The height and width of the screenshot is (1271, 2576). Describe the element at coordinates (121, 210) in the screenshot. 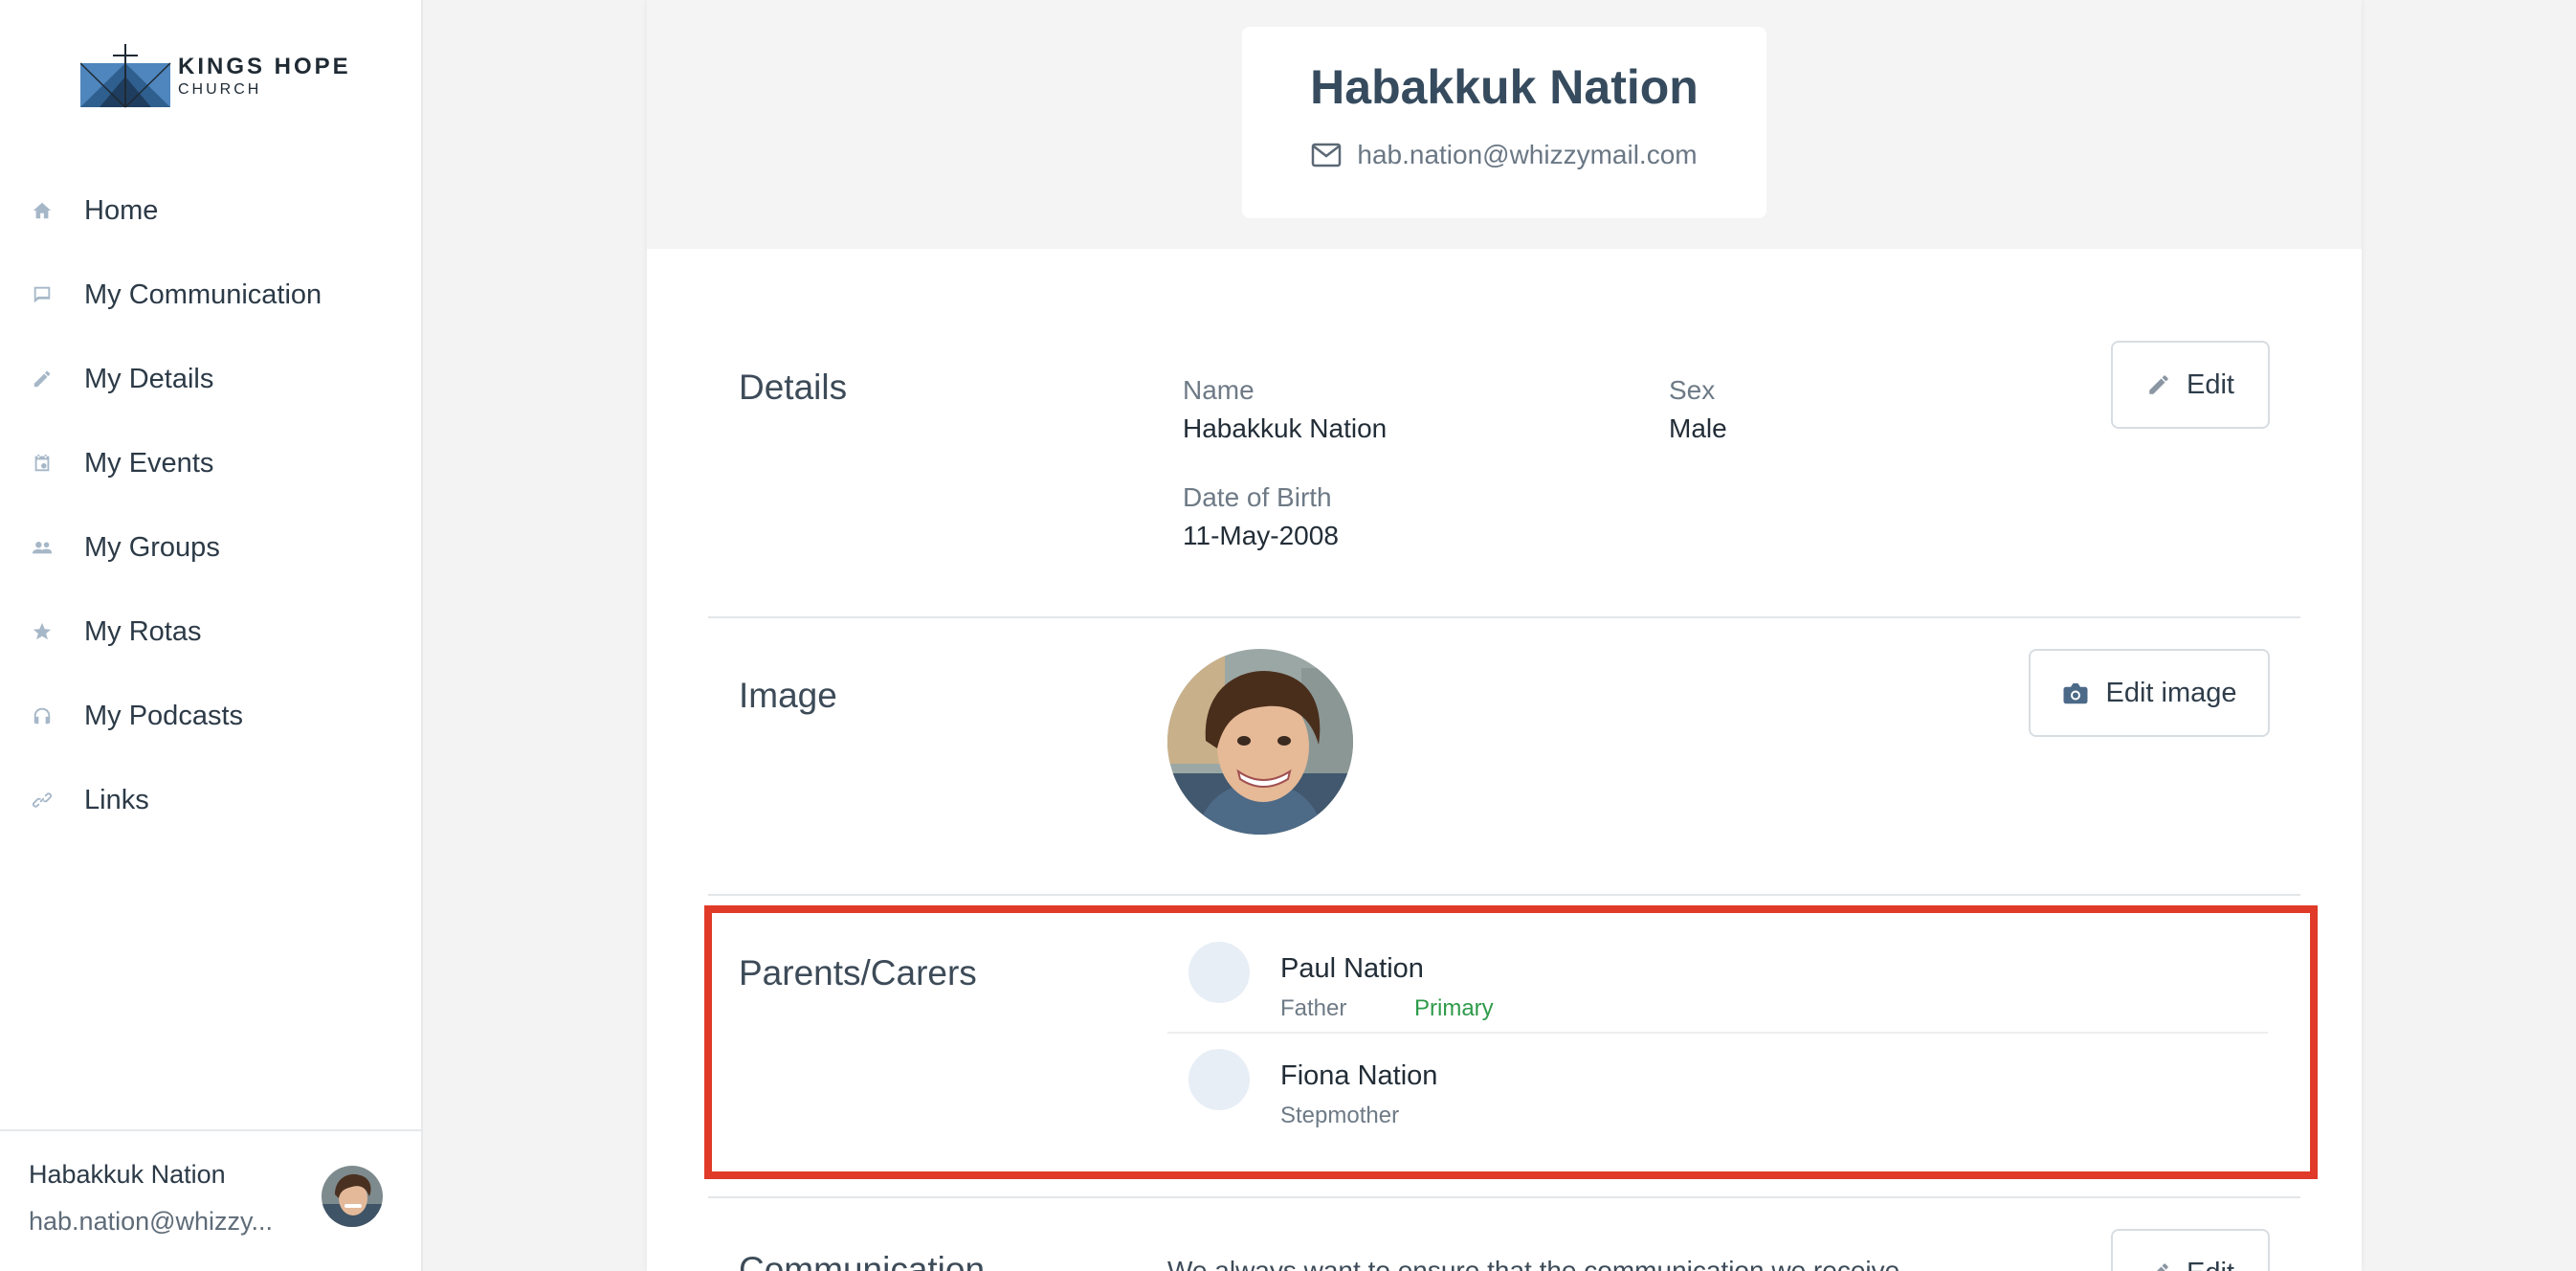

I see `sidebar-item-label: Home` at that location.